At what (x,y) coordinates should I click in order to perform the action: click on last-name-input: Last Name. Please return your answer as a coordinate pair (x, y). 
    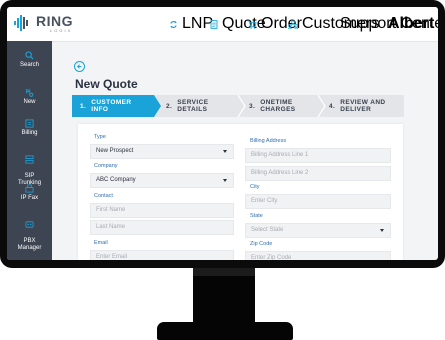
    Looking at the image, I should click on (162, 227).